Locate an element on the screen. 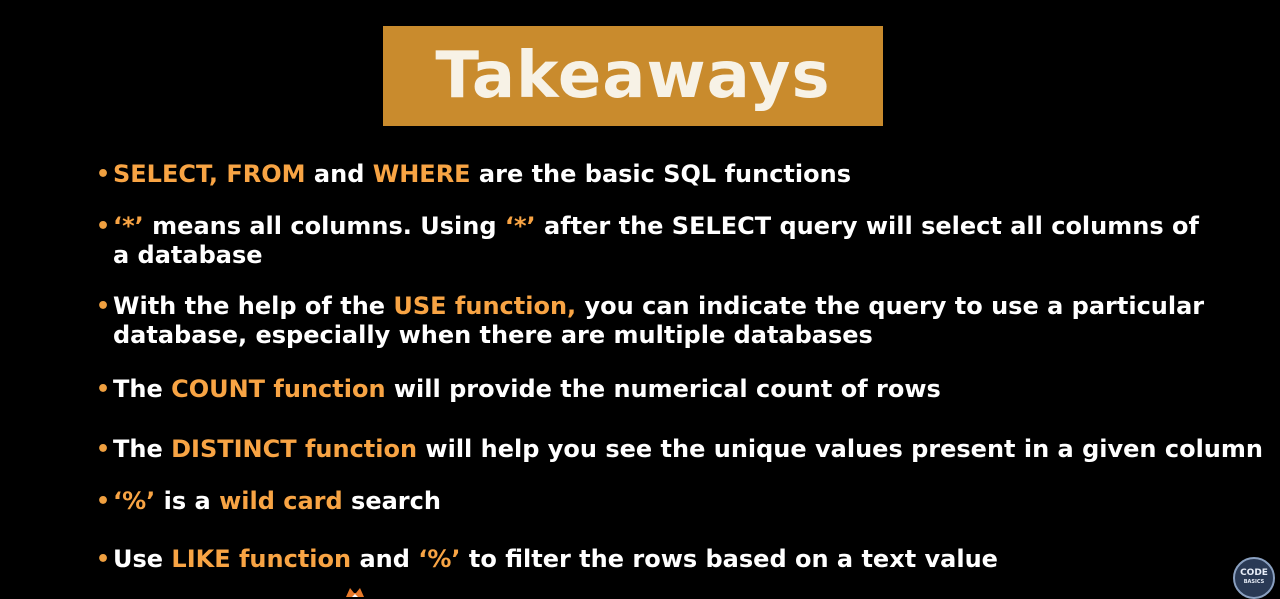  takeaway-text-segment: means all columns. Using is located at coordinates (324, 226).